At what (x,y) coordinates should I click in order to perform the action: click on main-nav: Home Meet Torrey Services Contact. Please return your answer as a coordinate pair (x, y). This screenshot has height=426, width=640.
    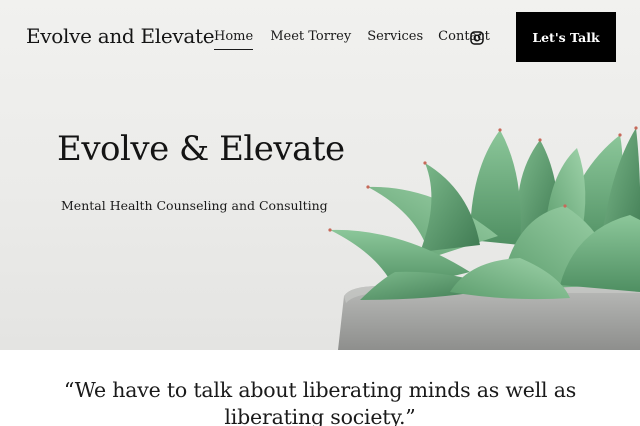
    Looking at the image, I should click on (352, 39).